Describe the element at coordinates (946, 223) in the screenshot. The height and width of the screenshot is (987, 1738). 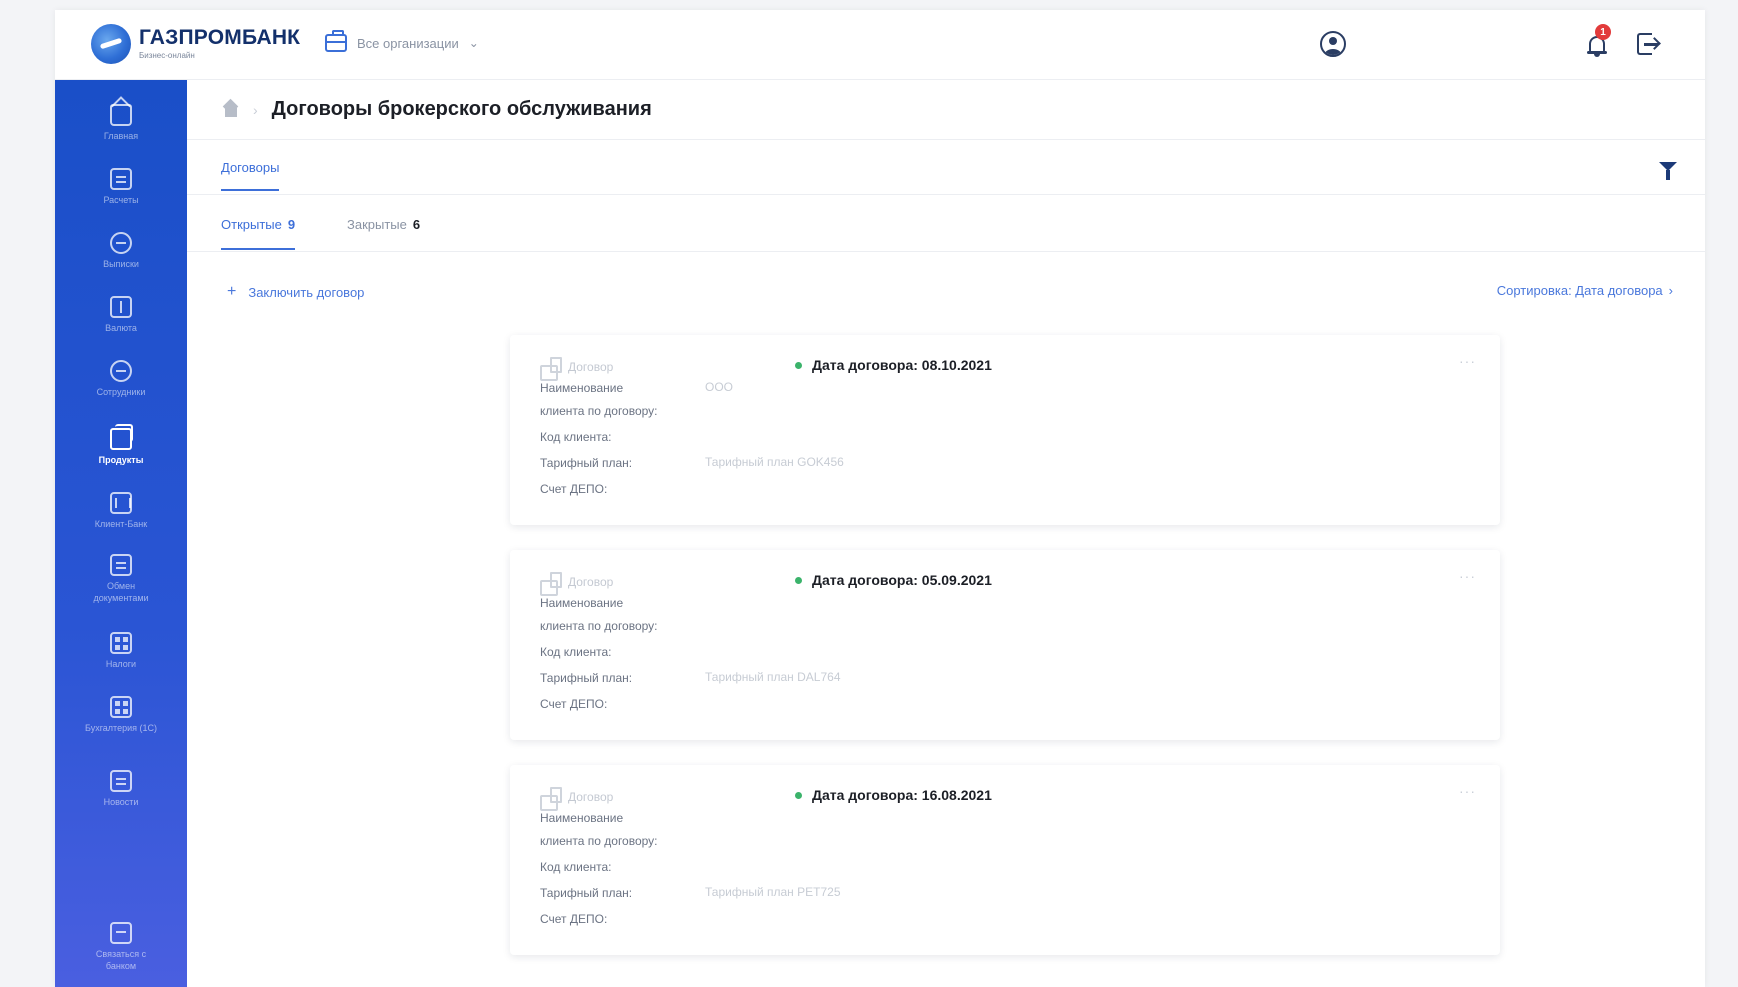
I see `status-tabs: Открытые 9 Закрытые 6` at that location.